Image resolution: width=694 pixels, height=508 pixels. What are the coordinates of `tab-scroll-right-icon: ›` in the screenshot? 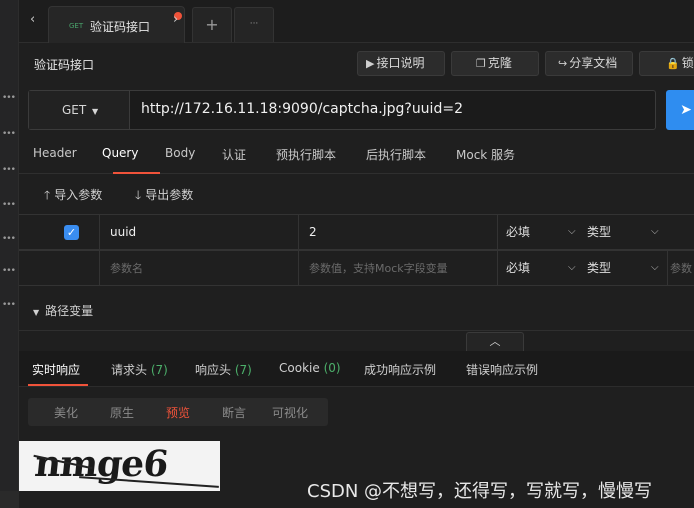 It's located at (175, 19).